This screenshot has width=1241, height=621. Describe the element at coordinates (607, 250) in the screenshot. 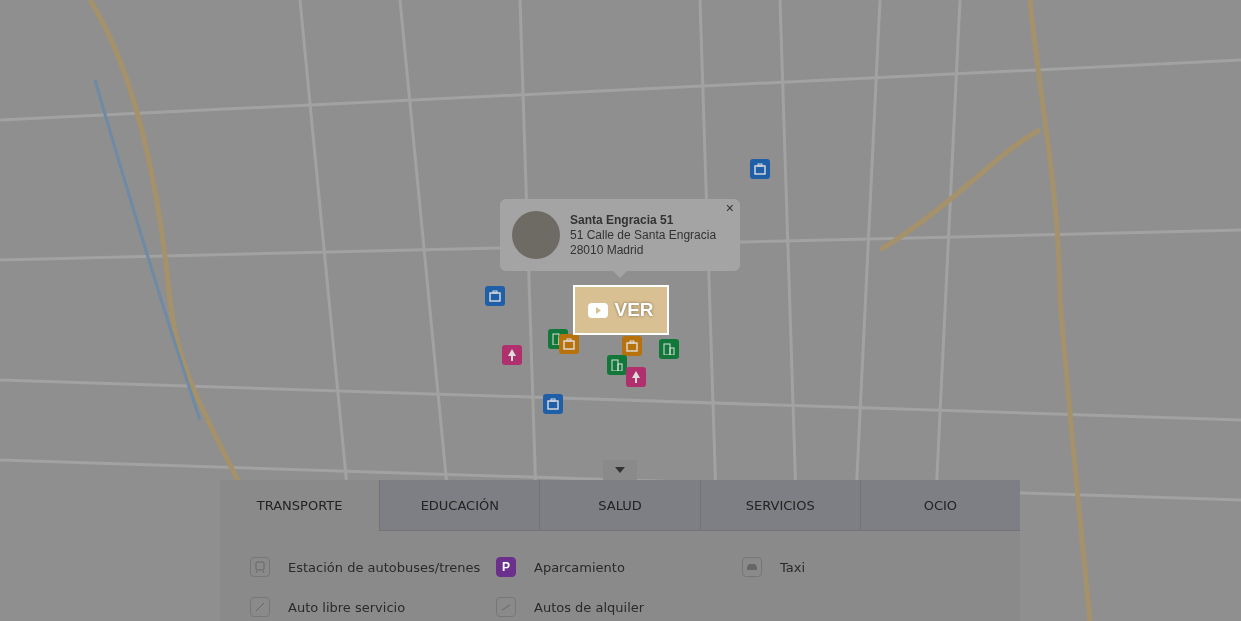

I see `popup-city: 28010 Madrid` at that location.